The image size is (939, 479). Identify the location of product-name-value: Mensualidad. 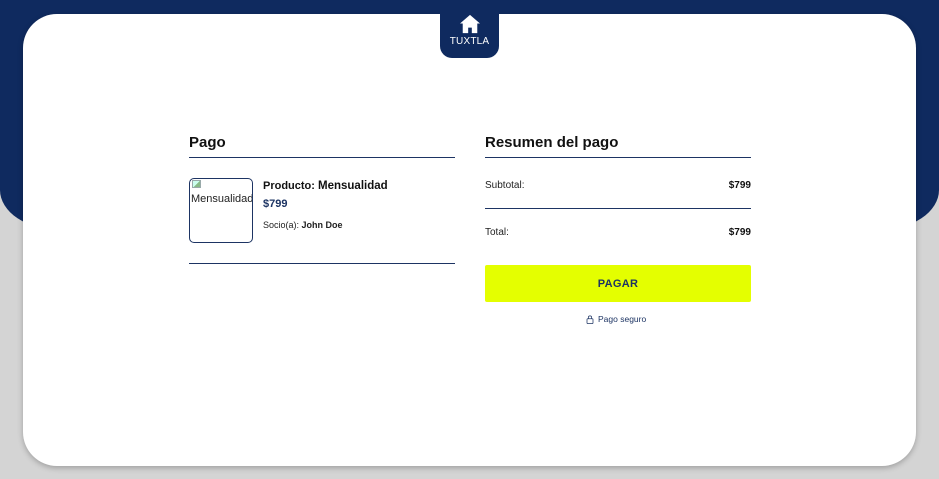
(353, 186).